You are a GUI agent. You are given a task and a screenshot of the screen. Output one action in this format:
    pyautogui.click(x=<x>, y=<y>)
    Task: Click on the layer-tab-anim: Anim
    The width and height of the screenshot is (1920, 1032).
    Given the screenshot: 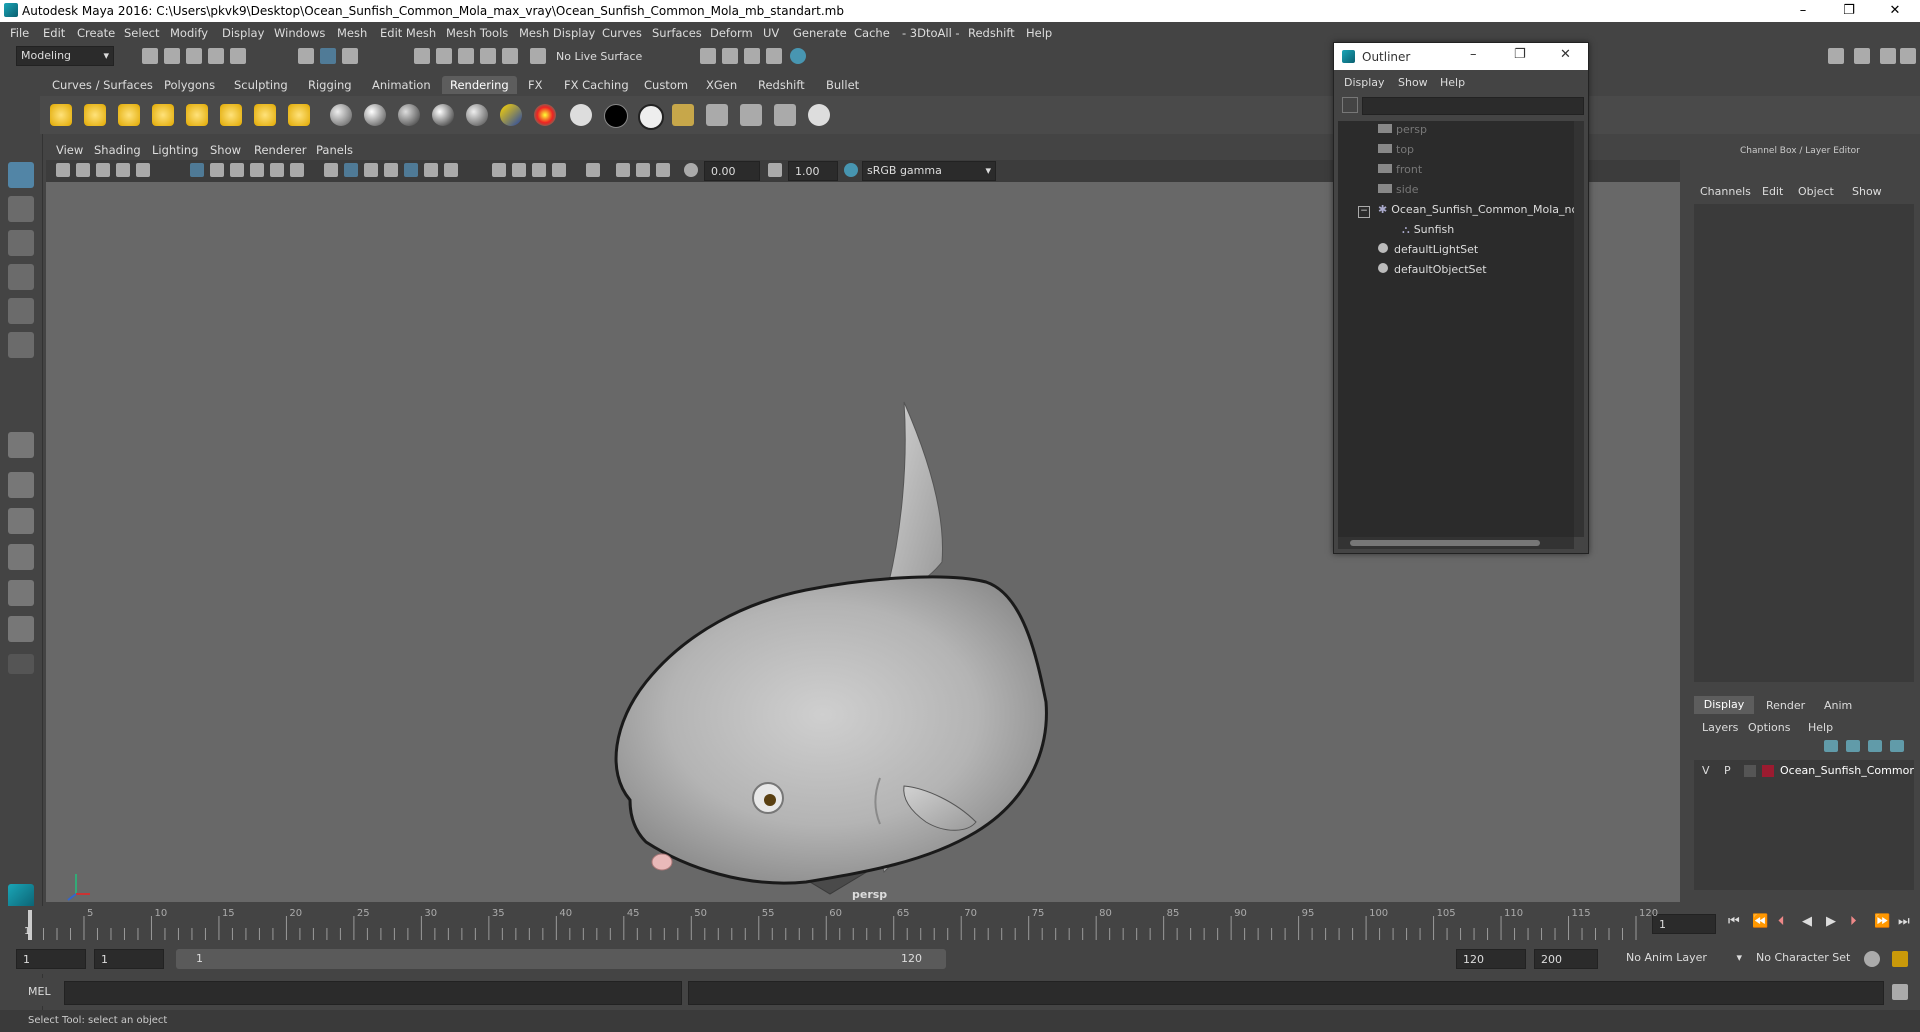 What is the action you would take?
    pyautogui.click(x=1838, y=705)
    